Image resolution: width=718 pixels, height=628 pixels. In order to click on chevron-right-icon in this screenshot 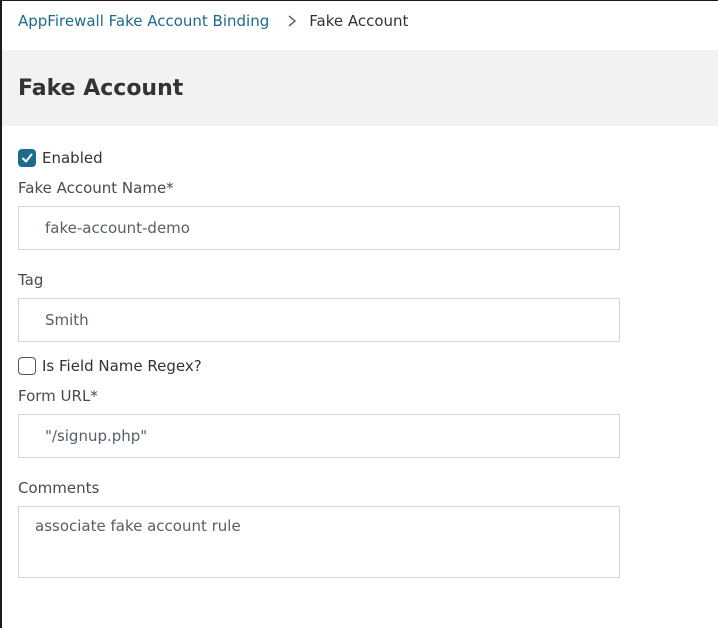, I will do `click(292, 21)`.